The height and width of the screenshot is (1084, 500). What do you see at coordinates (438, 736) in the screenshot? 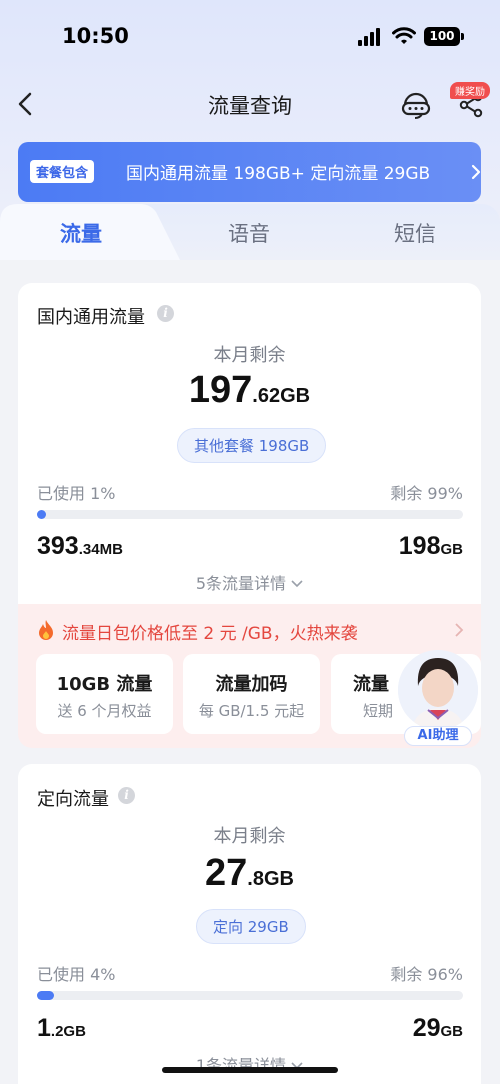
I see `assistant-label: AI助理` at bounding box center [438, 736].